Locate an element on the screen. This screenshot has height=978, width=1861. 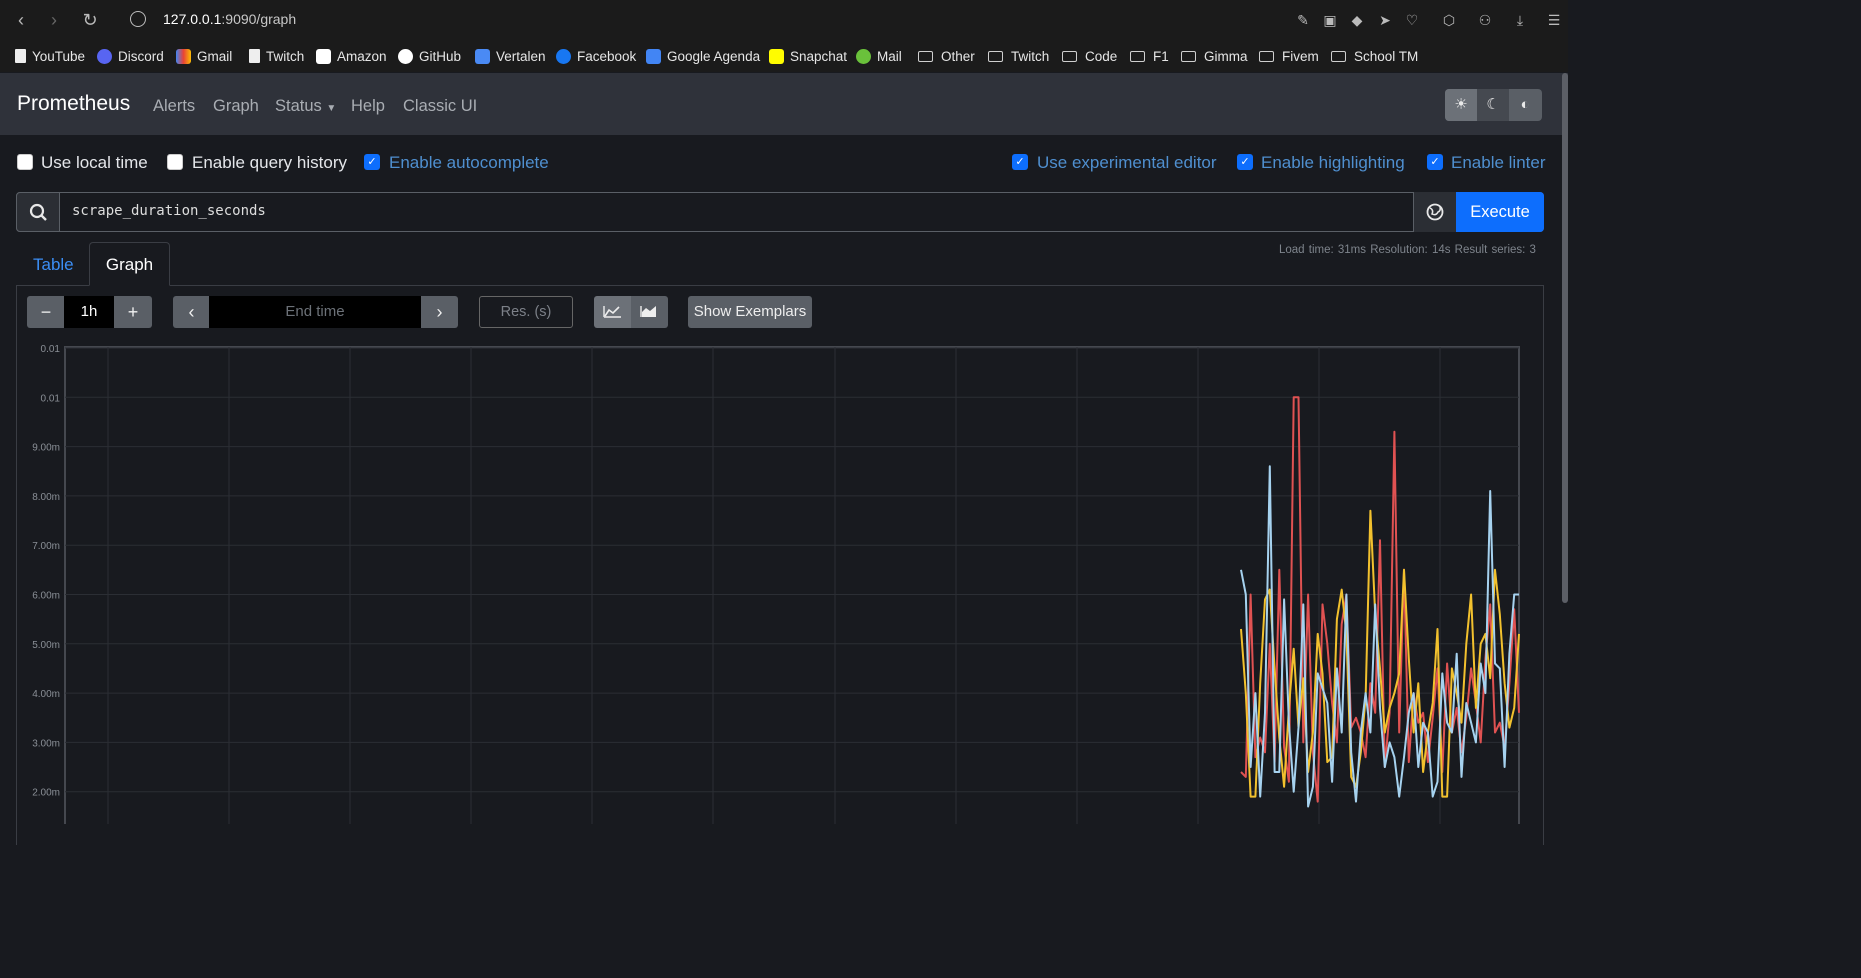
profile-icon: ⚇ is located at coordinates (1485, 20).